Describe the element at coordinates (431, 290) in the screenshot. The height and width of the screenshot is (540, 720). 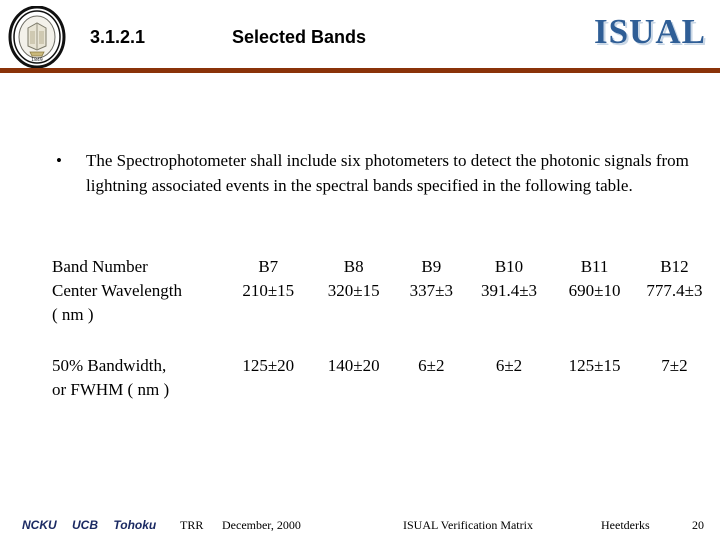
I see `cell-wavelength-b9: 337±3` at that location.